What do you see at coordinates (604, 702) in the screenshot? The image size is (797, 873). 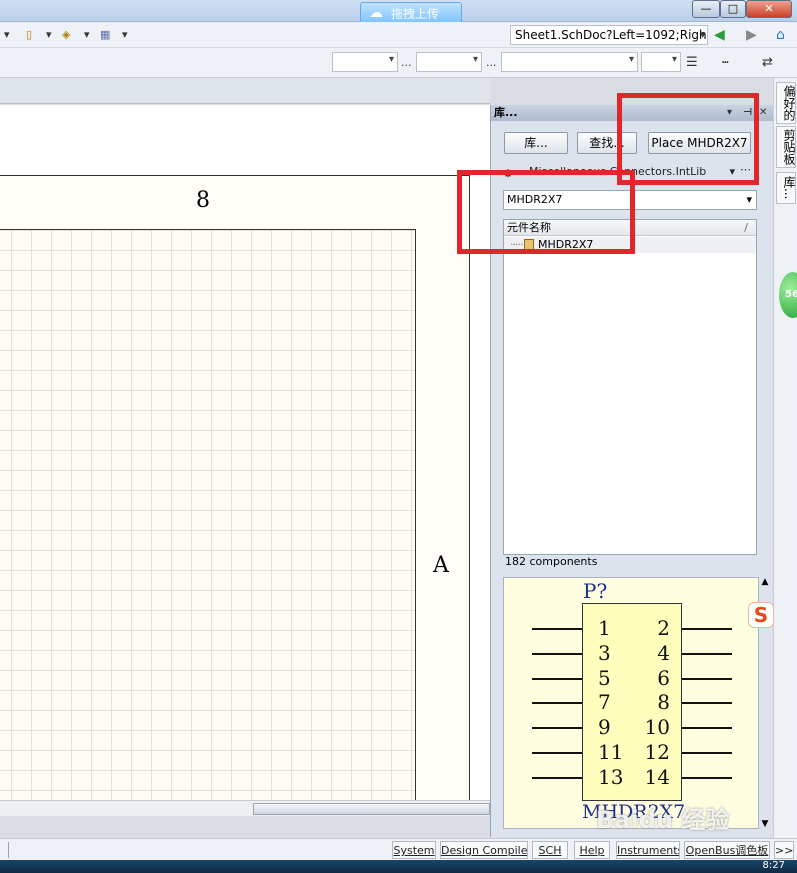 I see `pin-number-left: 7` at bounding box center [604, 702].